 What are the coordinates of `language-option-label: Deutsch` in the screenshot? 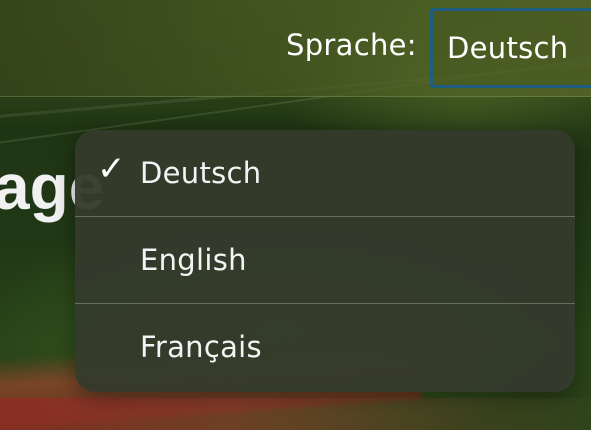 It's located at (201, 173).